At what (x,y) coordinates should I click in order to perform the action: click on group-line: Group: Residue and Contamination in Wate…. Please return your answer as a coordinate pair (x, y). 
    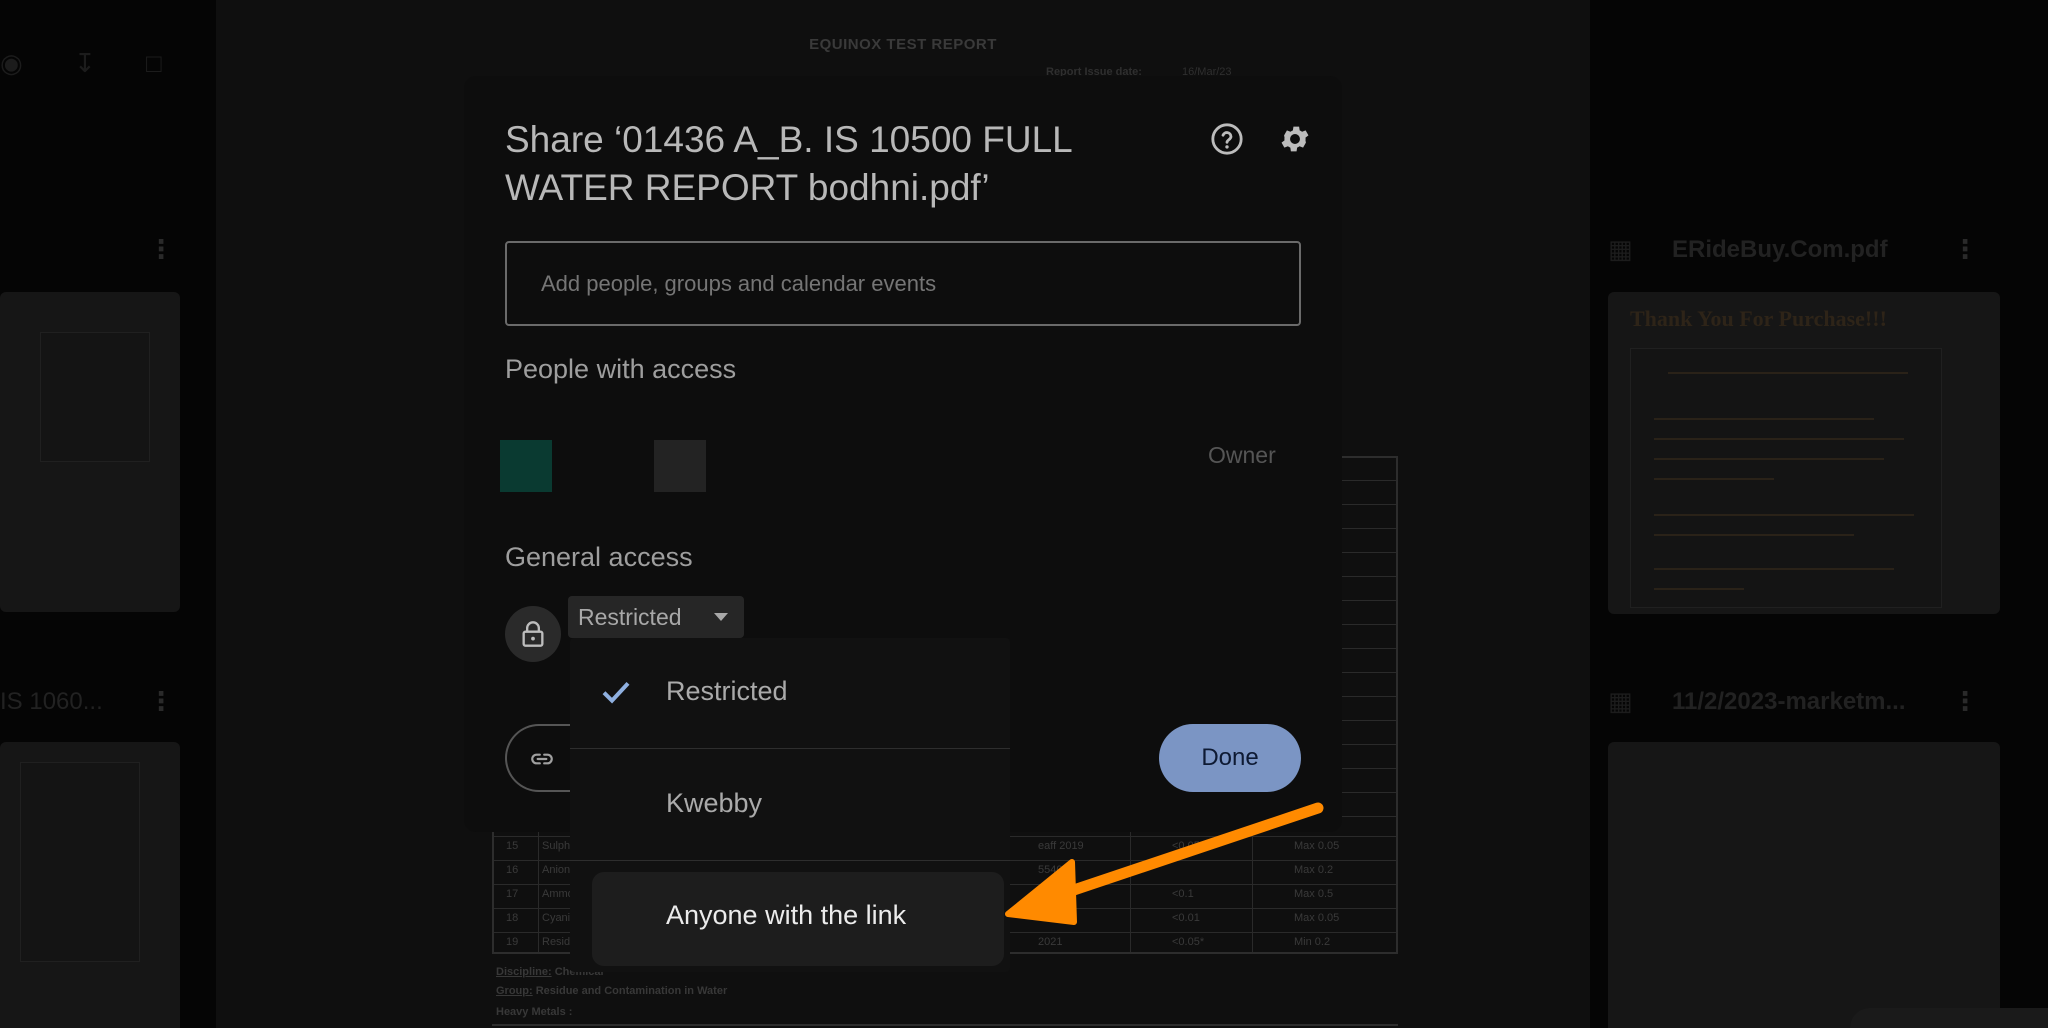
    Looking at the image, I should click on (612, 991).